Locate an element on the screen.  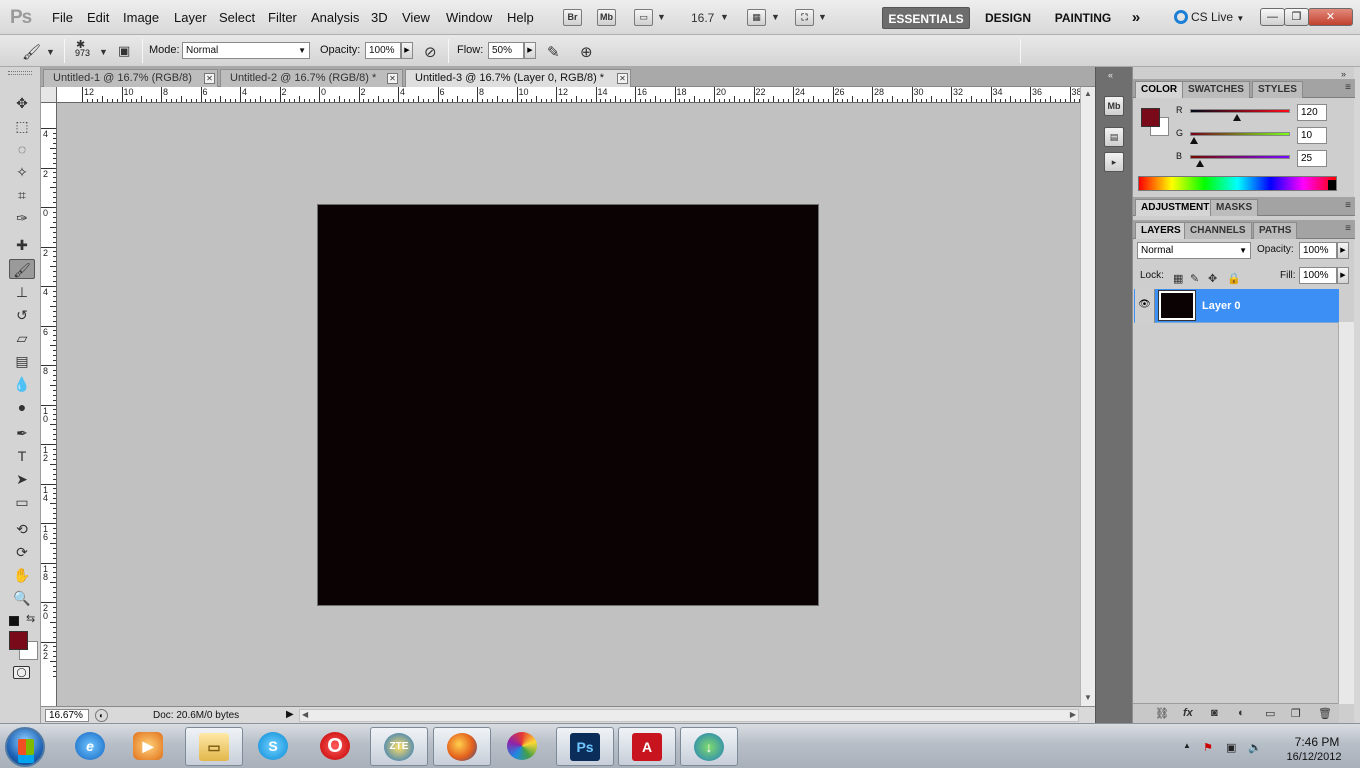
history-brush-tool-icon: ↺ is located at coordinates (22, 315).